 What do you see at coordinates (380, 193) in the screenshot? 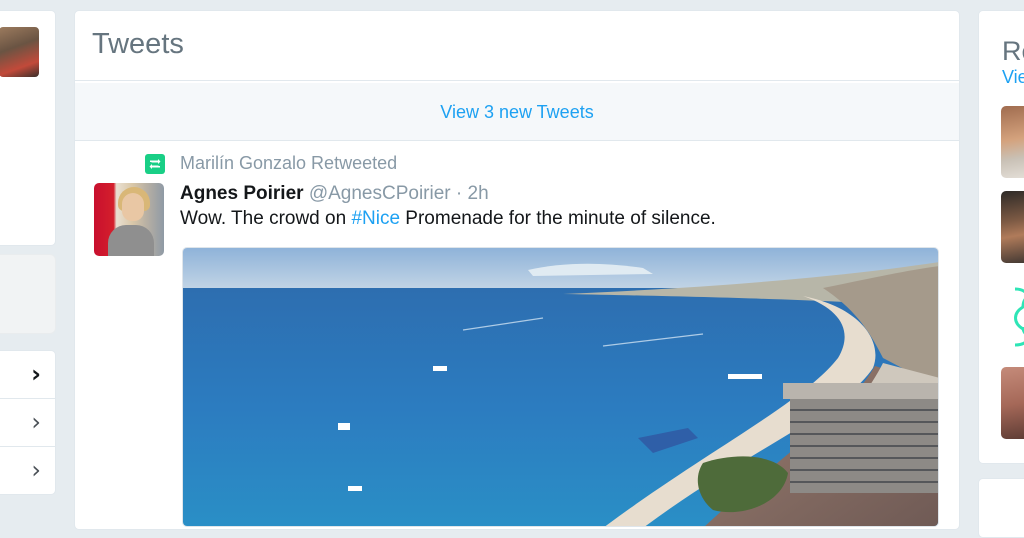
I see `author-handle: @AgnesCPoirier` at bounding box center [380, 193].